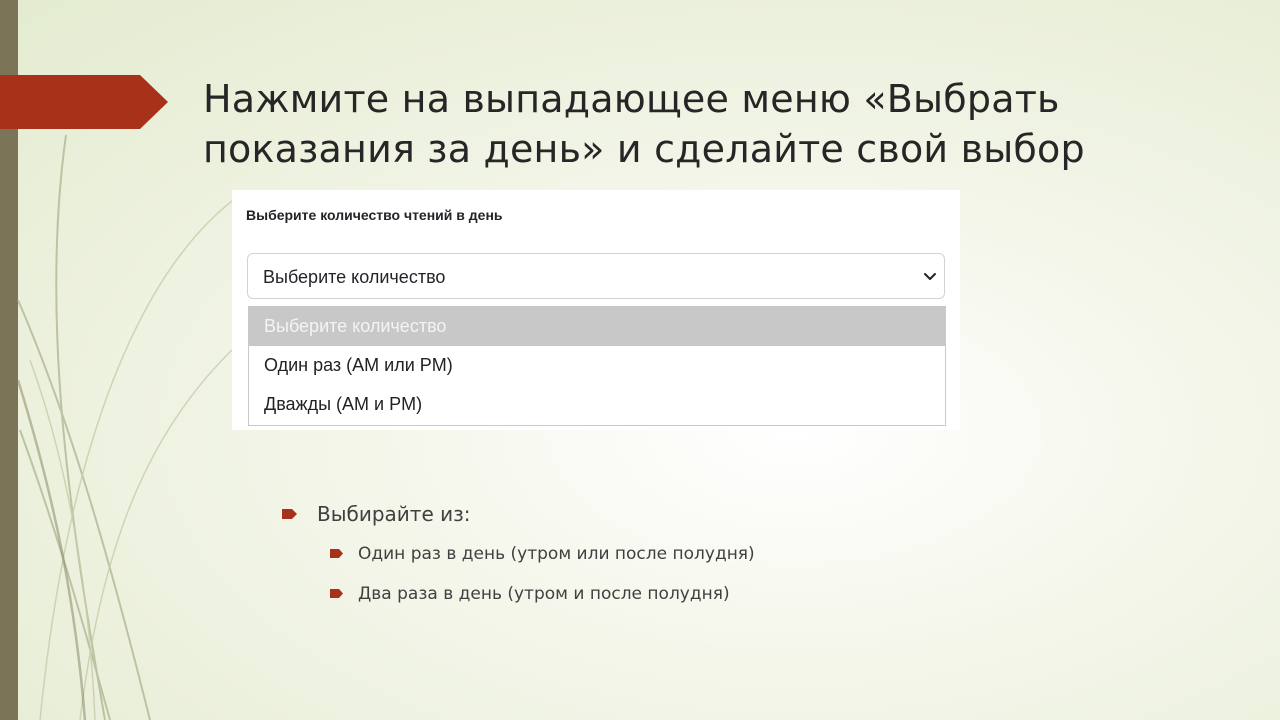 The image size is (1280, 720). What do you see at coordinates (597, 404) in the screenshot?
I see `dropdown-option-twice: Дважды (AM и PM)` at bounding box center [597, 404].